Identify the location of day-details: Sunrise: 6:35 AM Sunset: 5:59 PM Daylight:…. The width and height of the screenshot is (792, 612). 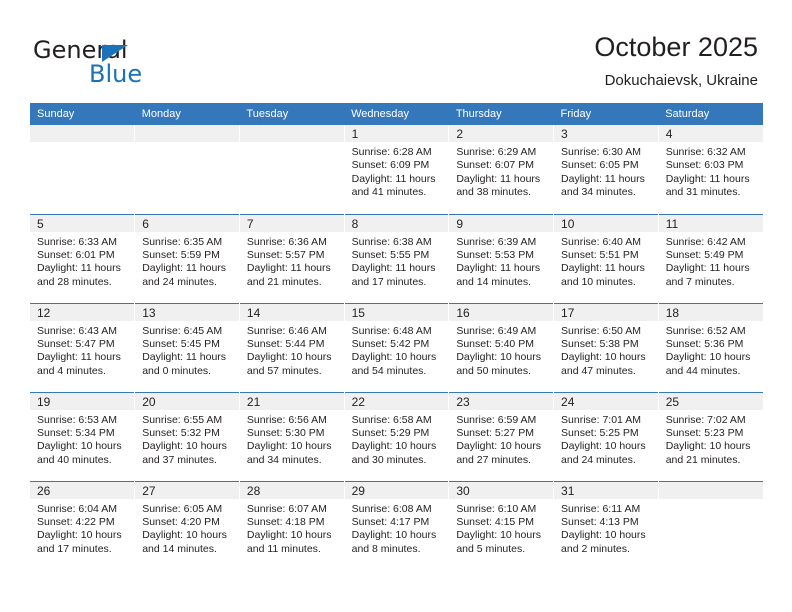
(187, 261).